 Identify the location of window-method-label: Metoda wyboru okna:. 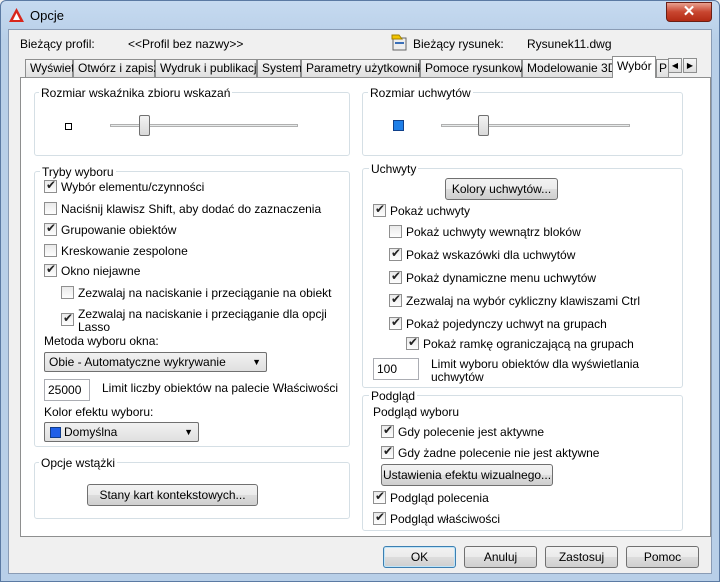
(101, 341).